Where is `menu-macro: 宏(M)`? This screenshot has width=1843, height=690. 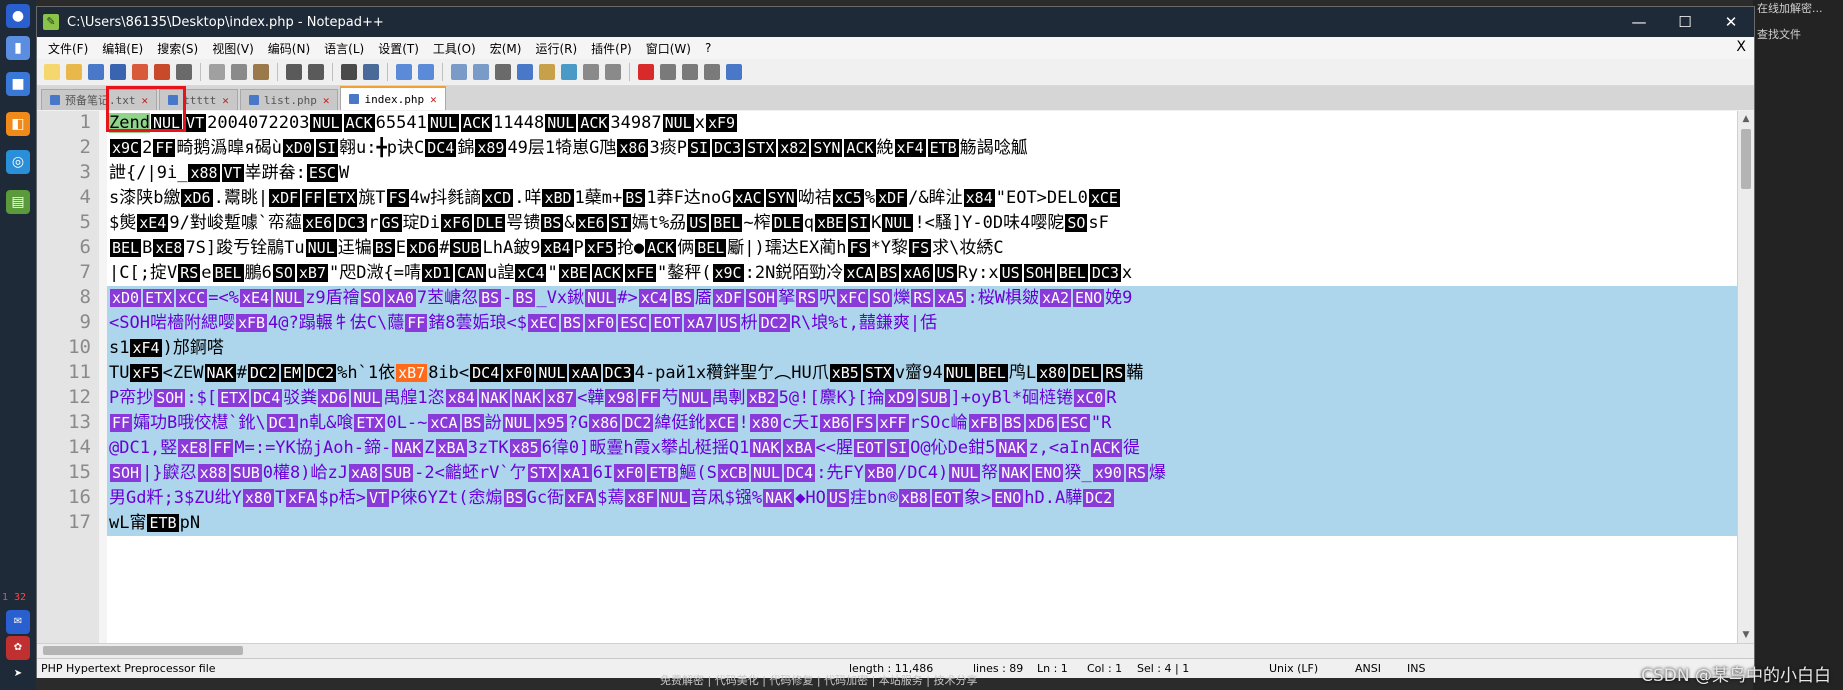
menu-macro: 宏(M) is located at coordinates (506, 48).